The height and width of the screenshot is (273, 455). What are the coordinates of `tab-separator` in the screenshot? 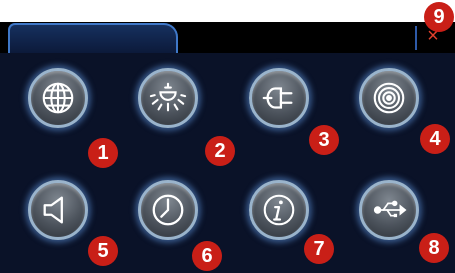 It's located at (416, 38).